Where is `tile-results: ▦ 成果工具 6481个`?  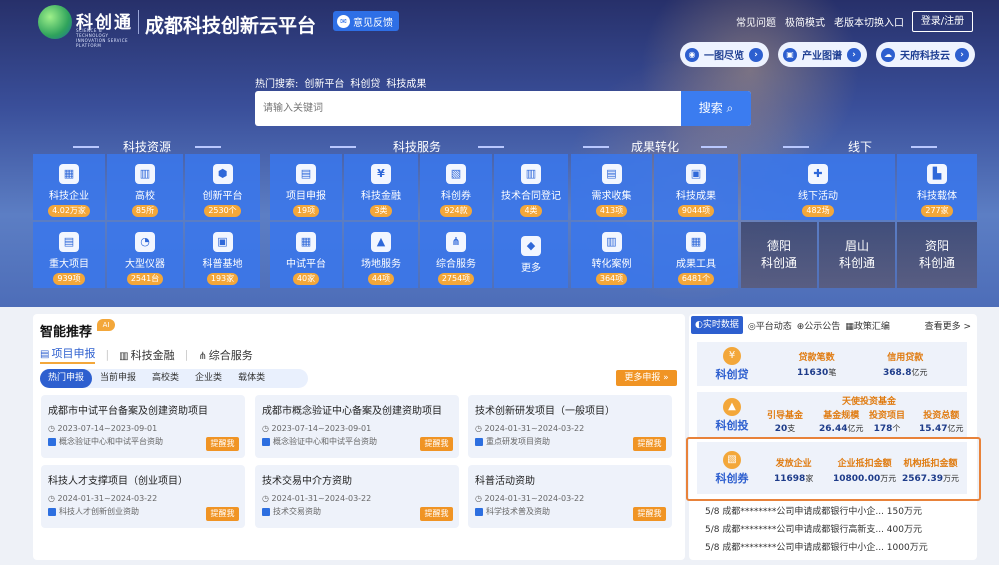 tile-results: ▦ 成果工具 6481个 is located at coordinates (696, 255).